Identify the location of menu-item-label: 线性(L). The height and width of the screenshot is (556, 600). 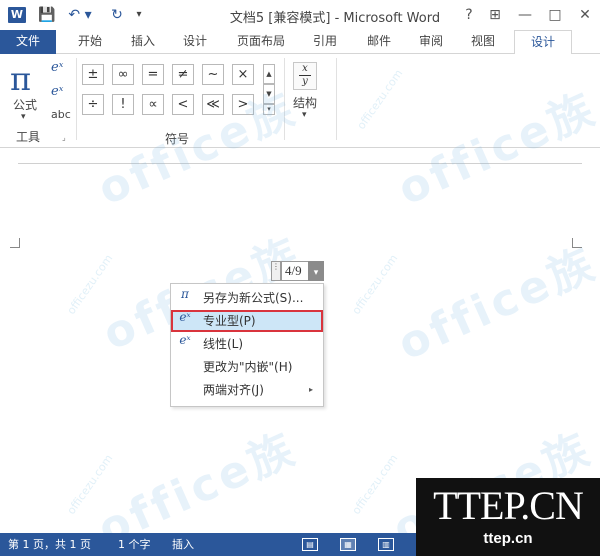
(223, 344).